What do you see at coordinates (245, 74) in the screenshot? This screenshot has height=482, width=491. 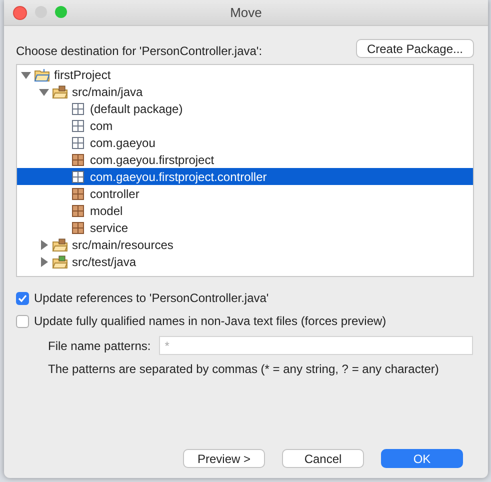 I see `tree-item: firstProject` at bounding box center [245, 74].